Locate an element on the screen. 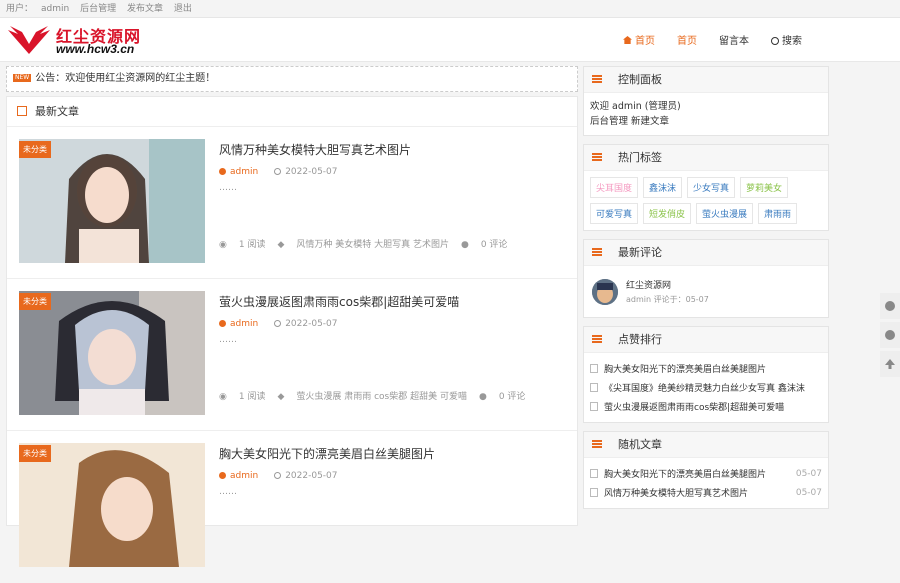 The width and height of the screenshot is (900, 583). comment-author: 红尘资源网 is located at coordinates (649, 286).